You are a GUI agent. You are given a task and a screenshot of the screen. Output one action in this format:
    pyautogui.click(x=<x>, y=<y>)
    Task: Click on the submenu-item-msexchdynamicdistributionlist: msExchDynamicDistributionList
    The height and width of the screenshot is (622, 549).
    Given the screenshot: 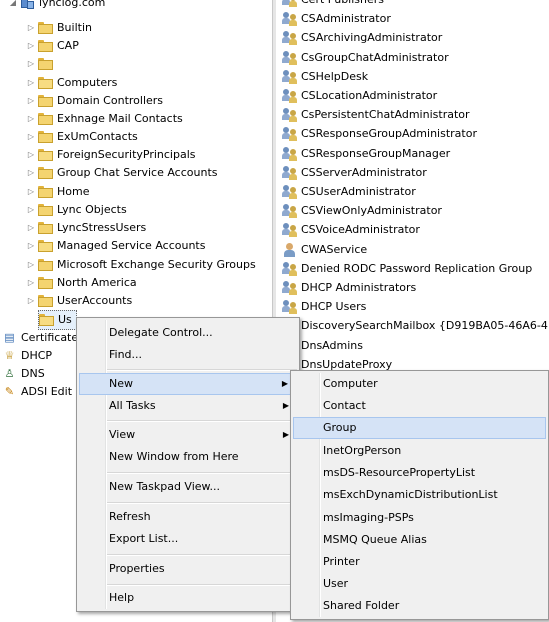 What is the action you would take?
    pyautogui.click(x=419, y=495)
    